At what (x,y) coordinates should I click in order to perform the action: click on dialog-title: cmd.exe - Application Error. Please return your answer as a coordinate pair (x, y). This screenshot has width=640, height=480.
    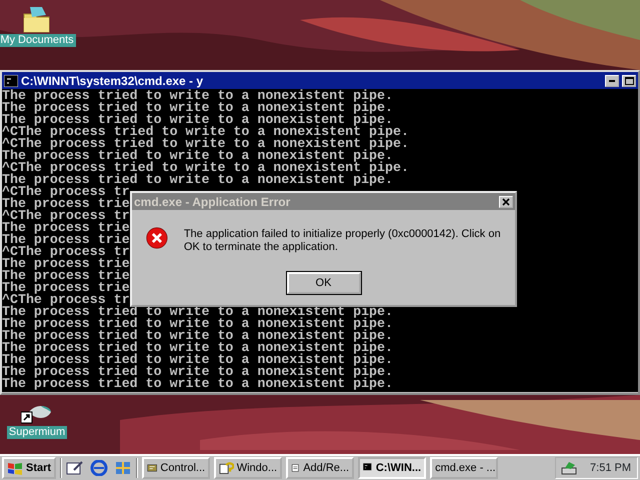
    Looking at the image, I should click on (212, 202).